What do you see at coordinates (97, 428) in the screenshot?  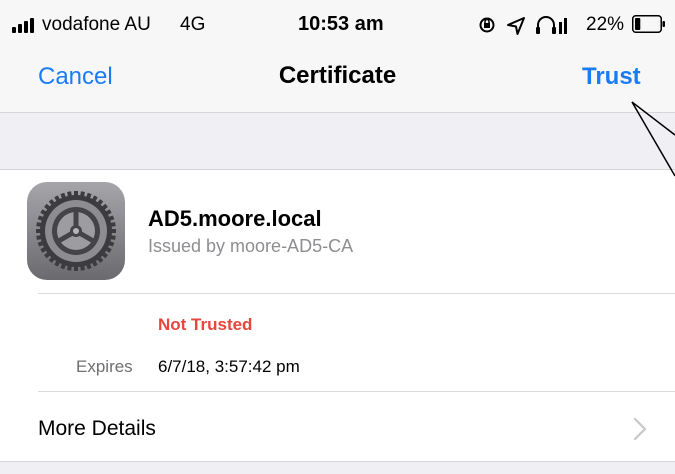 I see `more-details-label: More Details` at bounding box center [97, 428].